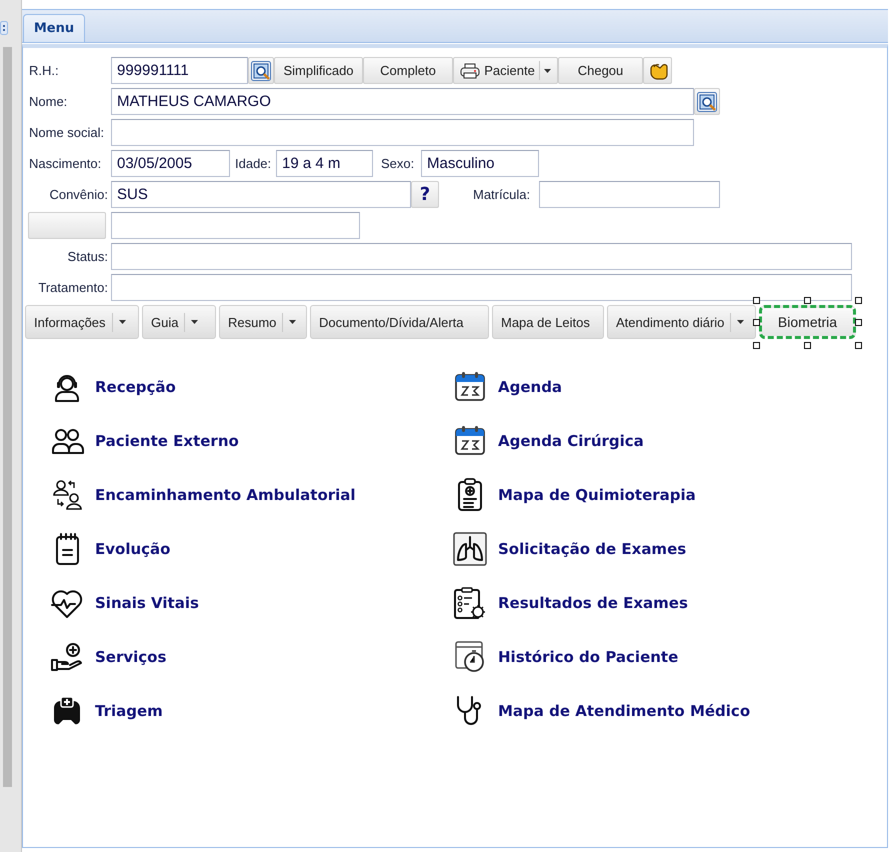 This screenshot has width=890, height=852. What do you see at coordinates (4, 28) in the screenshot?
I see `collapse-icon` at bounding box center [4, 28].